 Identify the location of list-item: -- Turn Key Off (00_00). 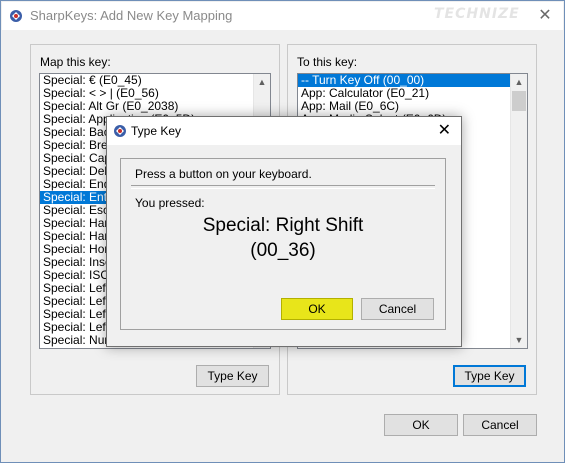
(412, 80).